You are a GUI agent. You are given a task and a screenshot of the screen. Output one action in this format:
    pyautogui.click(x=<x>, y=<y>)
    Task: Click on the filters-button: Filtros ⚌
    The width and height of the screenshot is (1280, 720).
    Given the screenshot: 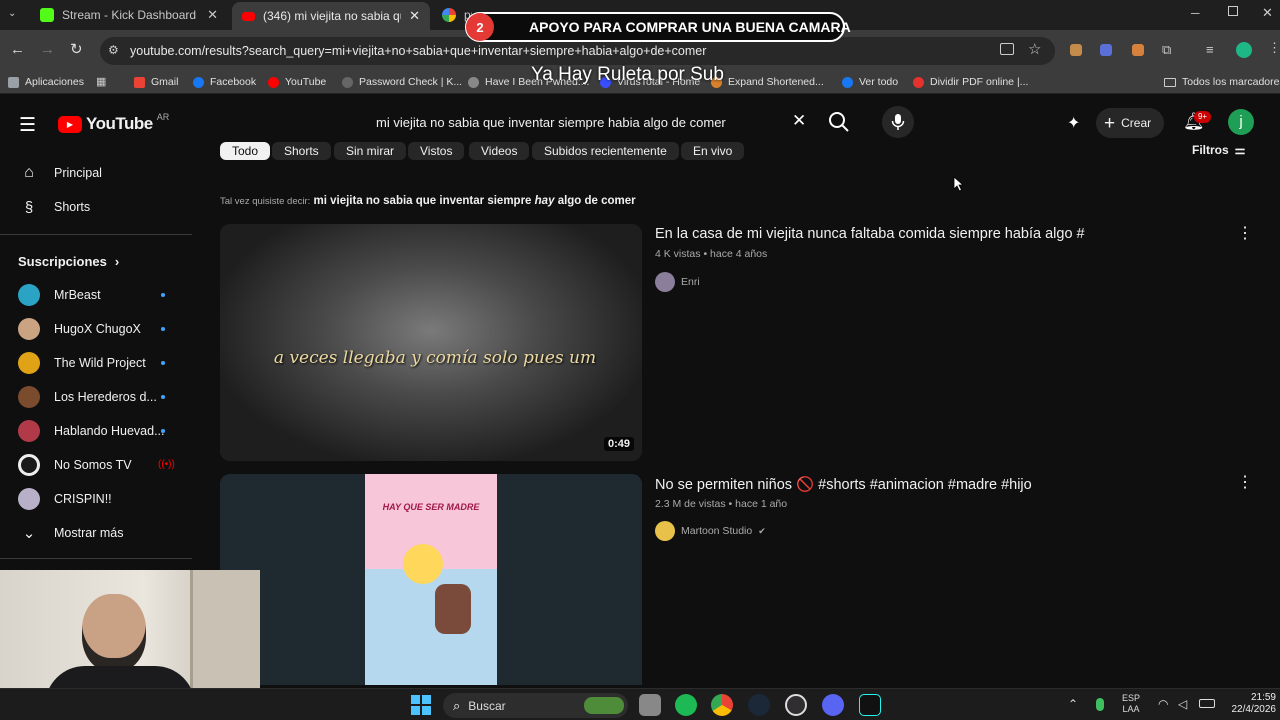 What is the action you would take?
    pyautogui.click(x=1218, y=150)
    